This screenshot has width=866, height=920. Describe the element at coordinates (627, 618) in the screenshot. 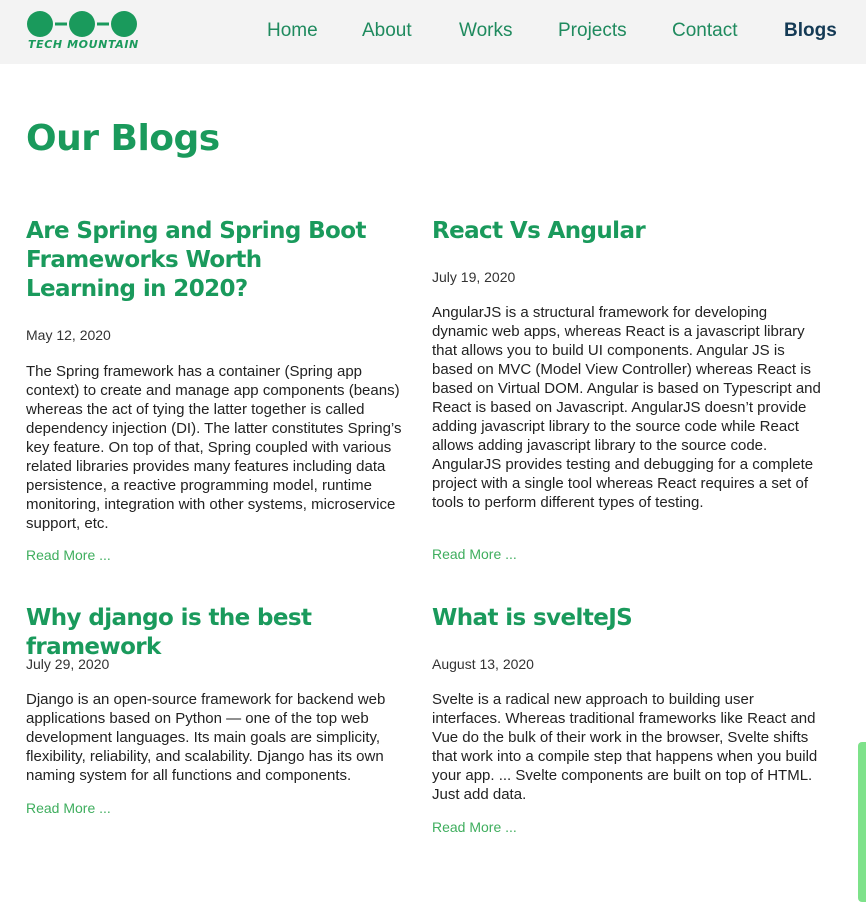

I see `blog-title: What is svelteJS` at that location.